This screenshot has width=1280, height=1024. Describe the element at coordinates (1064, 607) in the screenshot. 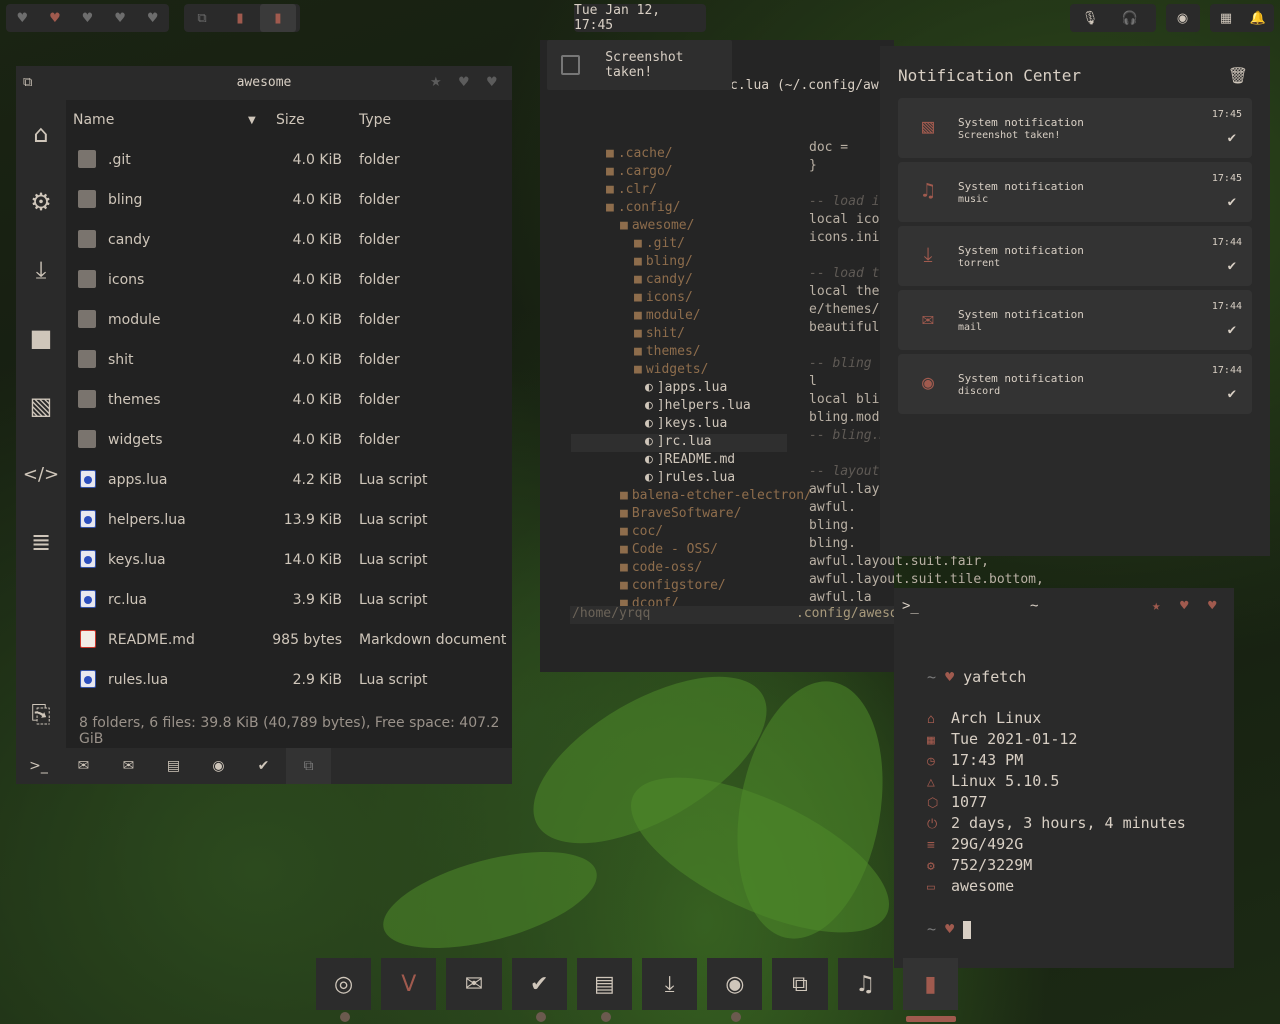

I see `terminal-titlebar: >_ ~ ★ ♥ ♥` at that location.